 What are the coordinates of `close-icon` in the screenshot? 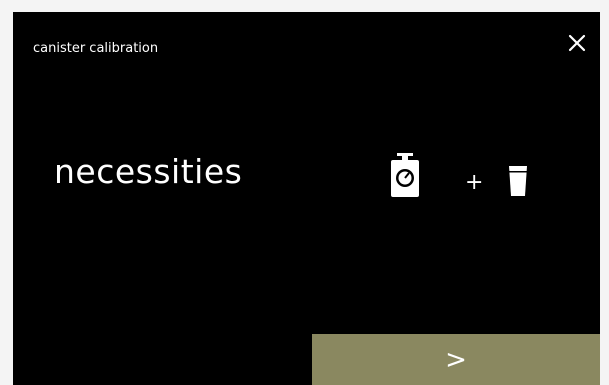 It's located at (577, 43).